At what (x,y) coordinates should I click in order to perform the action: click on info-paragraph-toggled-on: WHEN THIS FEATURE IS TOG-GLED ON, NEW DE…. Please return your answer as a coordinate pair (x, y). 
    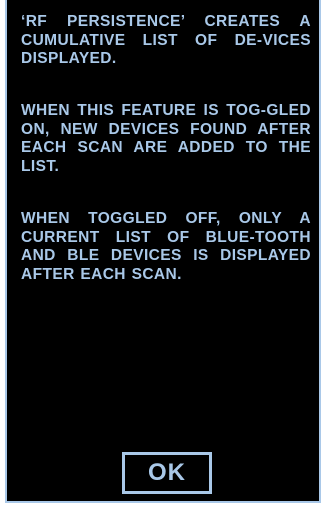
    Looking at the image, I should click on (166, 138).